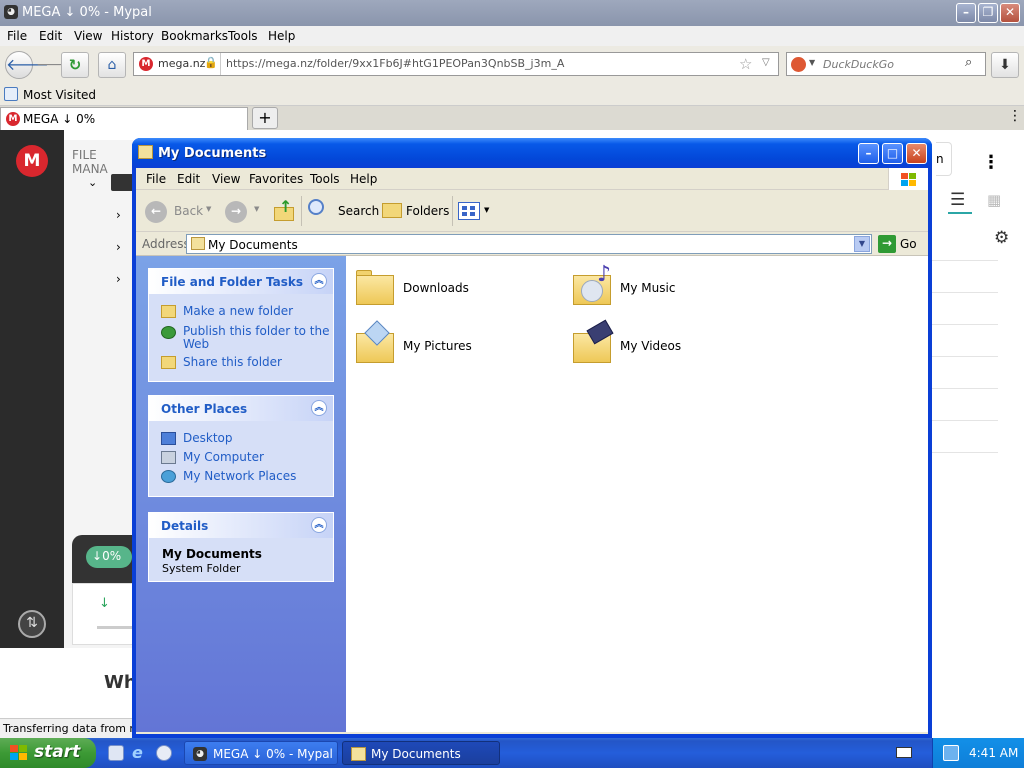  Describe the element at coordinates (416, 754) in the screenshot. I see `taskbar-item-label: My Documents` at that location.